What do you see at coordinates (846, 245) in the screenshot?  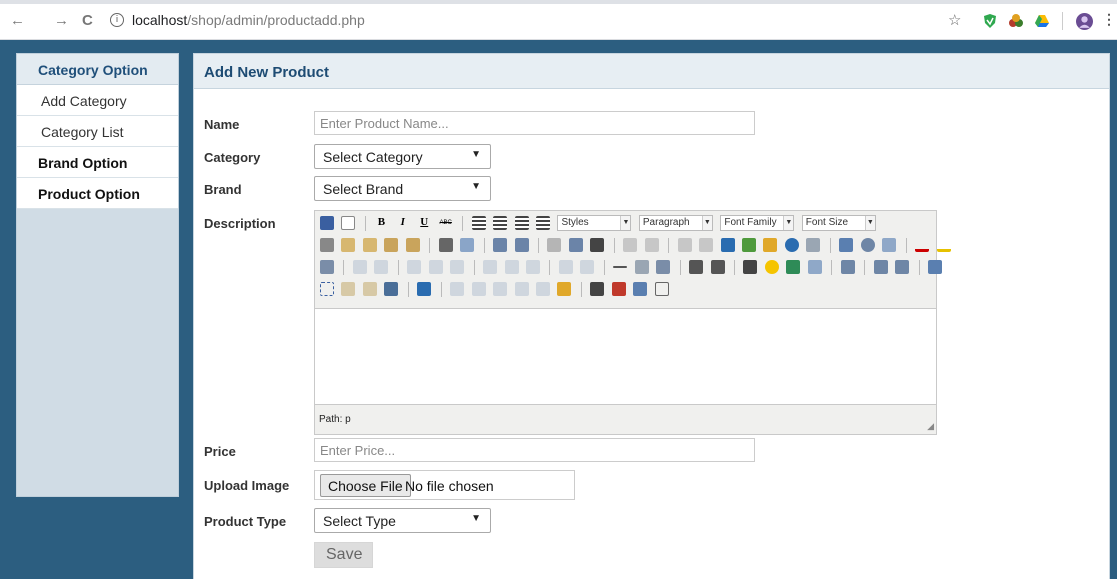 I see `insert-date-icon` at bounding box center [846, 245].